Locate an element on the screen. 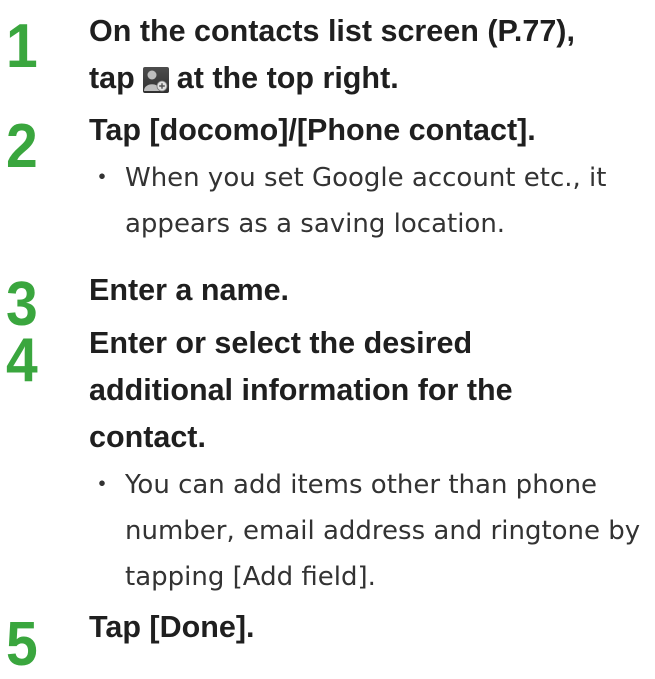 The height and width of the screenshot is (679, 655). step-title-line2: at the top right. is located at coordinates (287, 78).